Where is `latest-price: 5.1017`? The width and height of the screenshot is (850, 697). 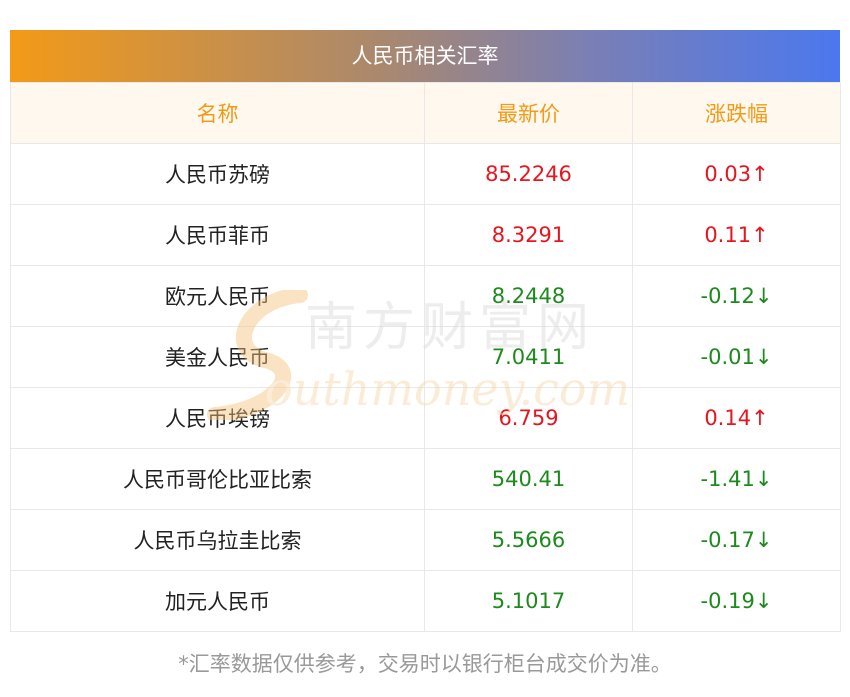
latest-price: 5.1017 is located at coordinates (528, 601).